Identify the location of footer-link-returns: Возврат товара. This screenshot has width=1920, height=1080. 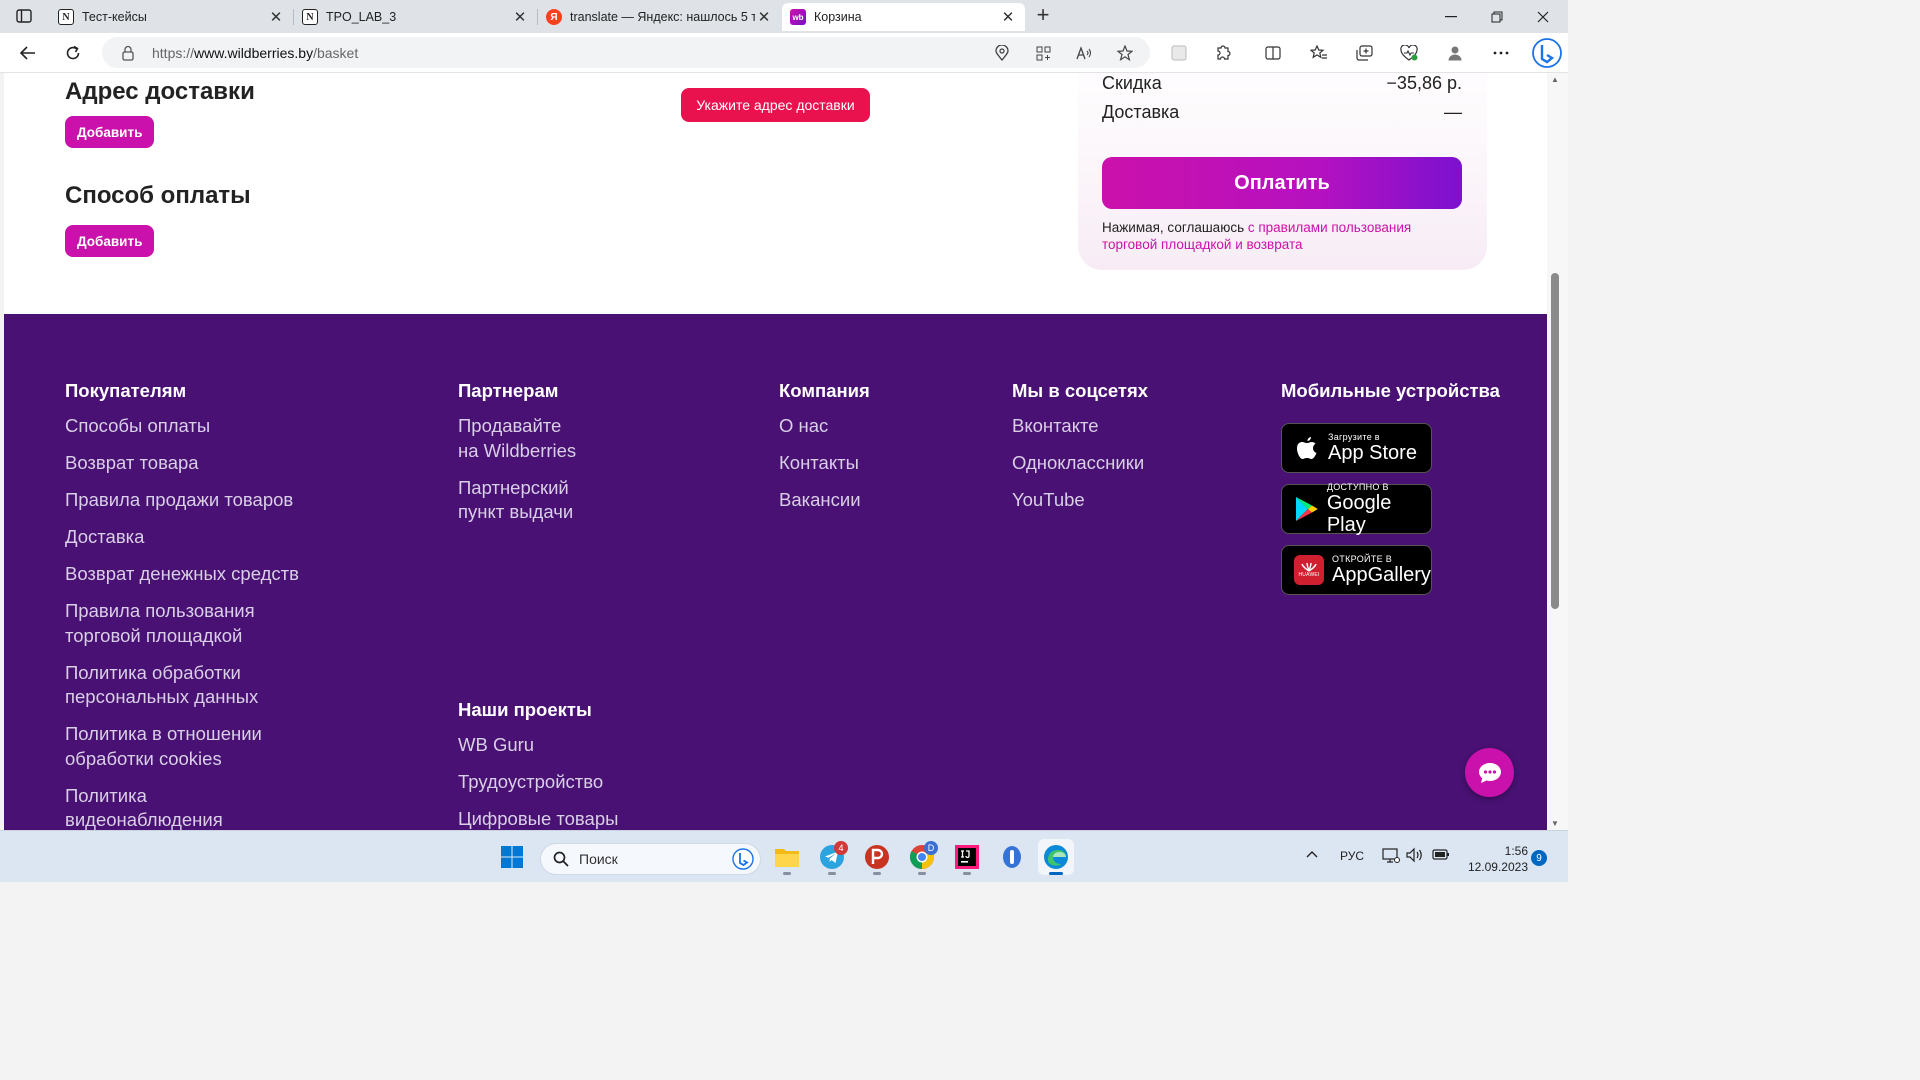
(182, 463).